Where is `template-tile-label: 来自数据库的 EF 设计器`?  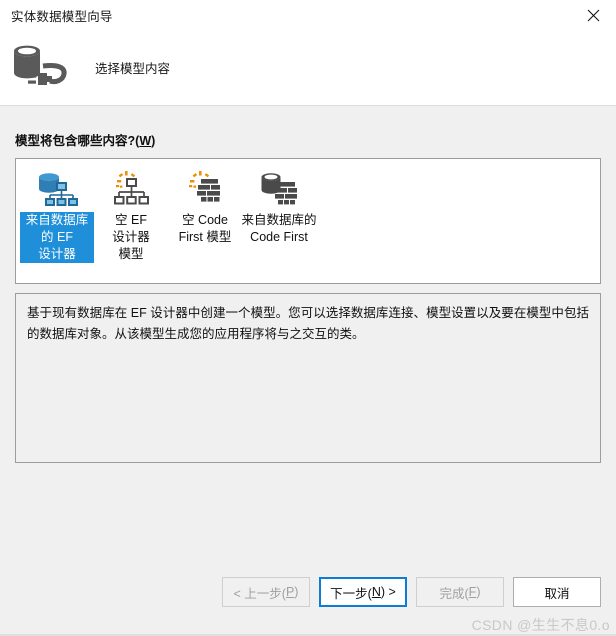
template-tile-label: 来自数据库的 EF 设计器 is located at coordinates (57, 237).